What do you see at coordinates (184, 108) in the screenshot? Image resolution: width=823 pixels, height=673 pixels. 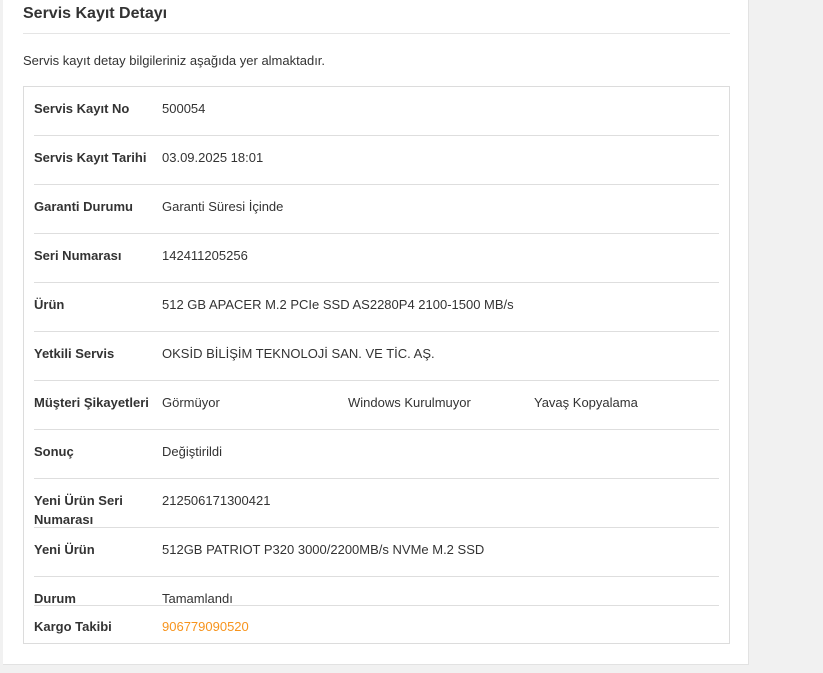 I see `record-no-value: 500054` at bounding box center [184, 108].